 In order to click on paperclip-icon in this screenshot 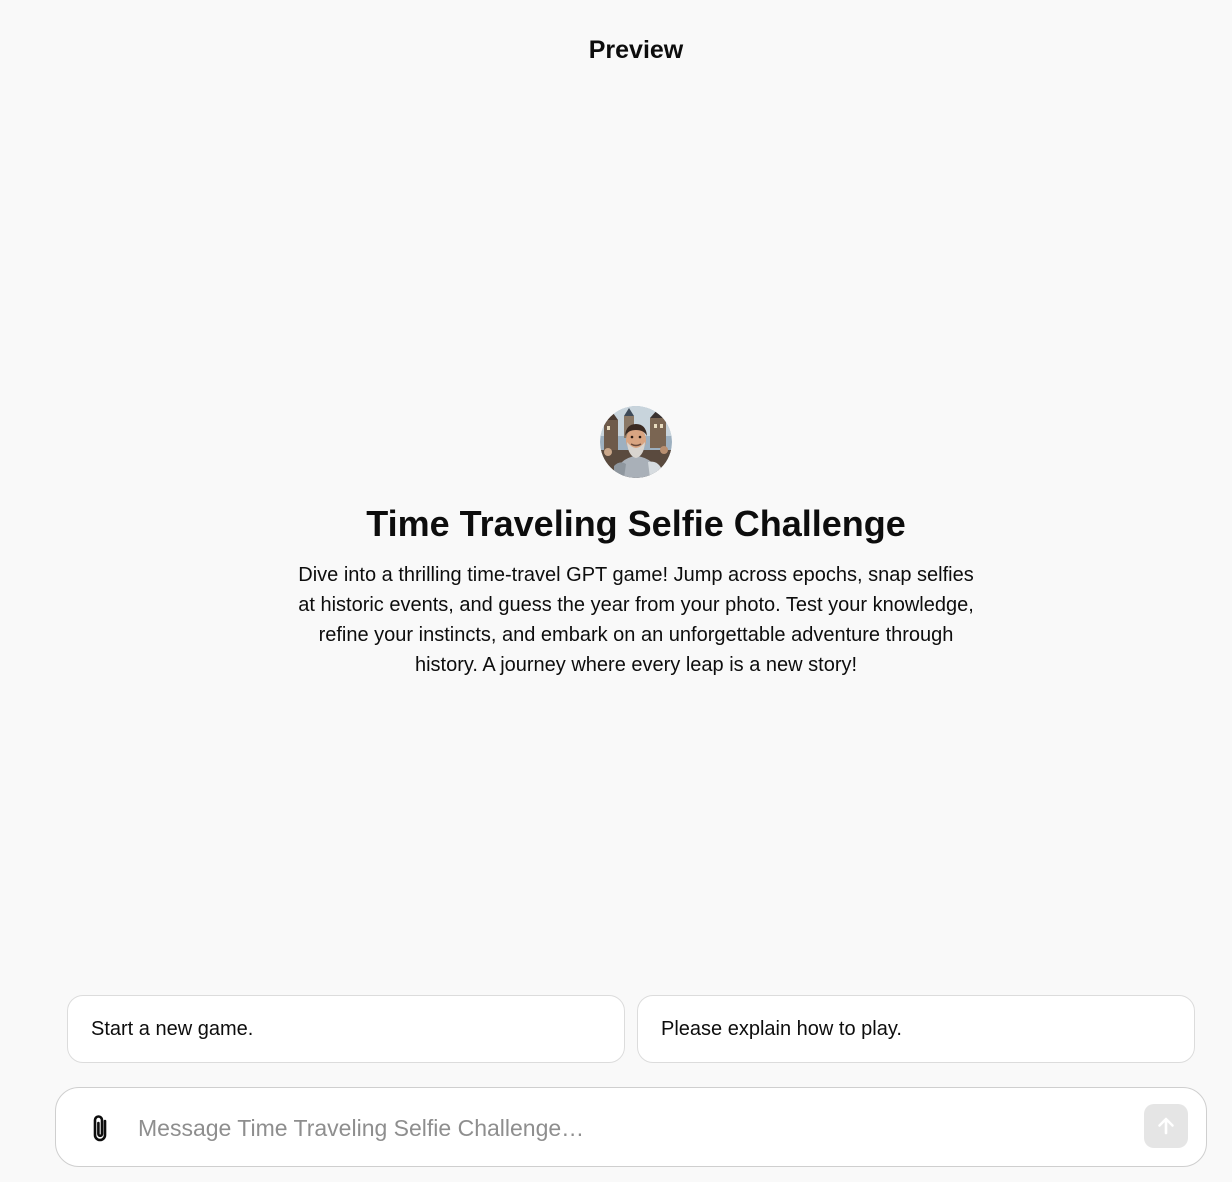, I will do `click(100, 1128)`.